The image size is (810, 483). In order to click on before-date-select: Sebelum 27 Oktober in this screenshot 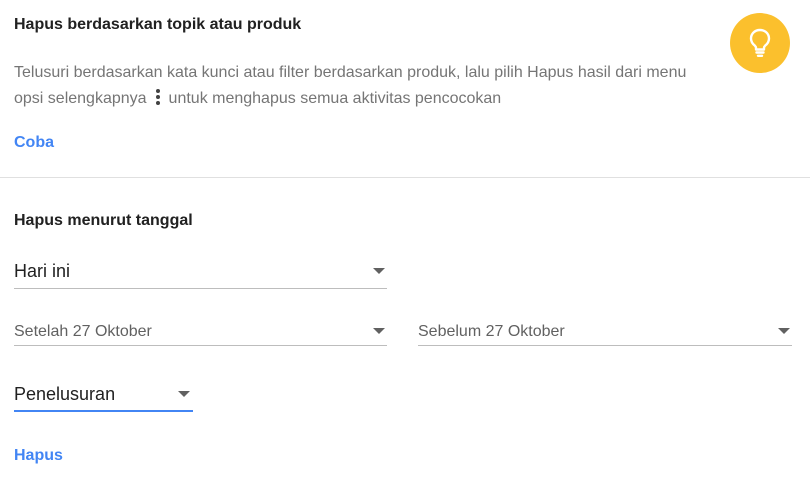, I will do `click(605, 333)`.